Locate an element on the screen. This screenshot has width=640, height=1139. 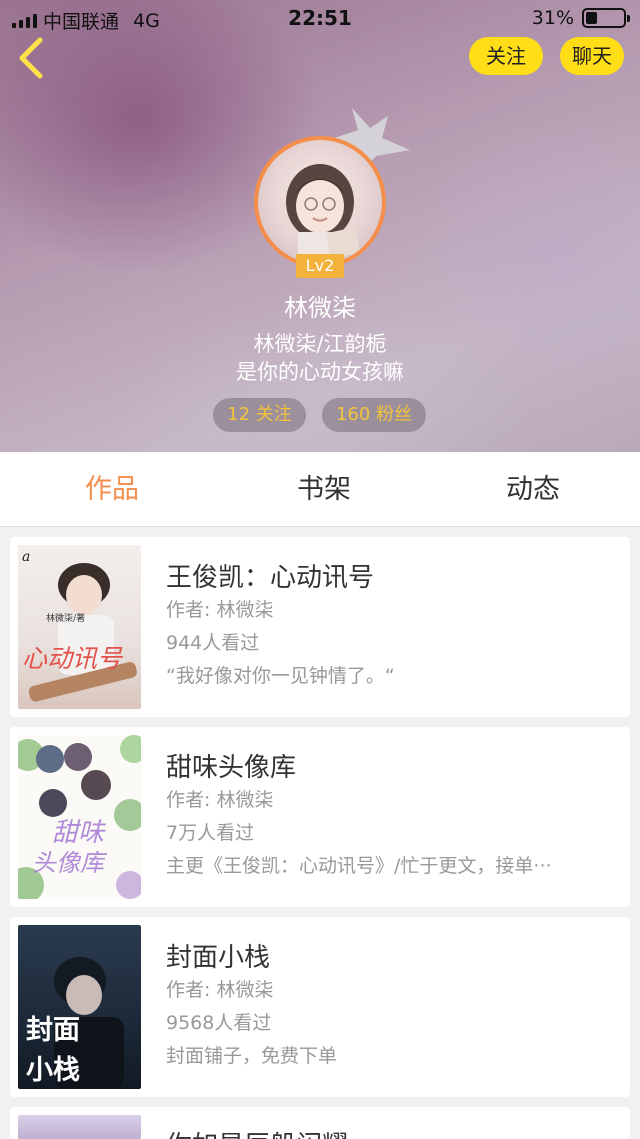
tab-works: 作品 is located at coordinates (112, 489).